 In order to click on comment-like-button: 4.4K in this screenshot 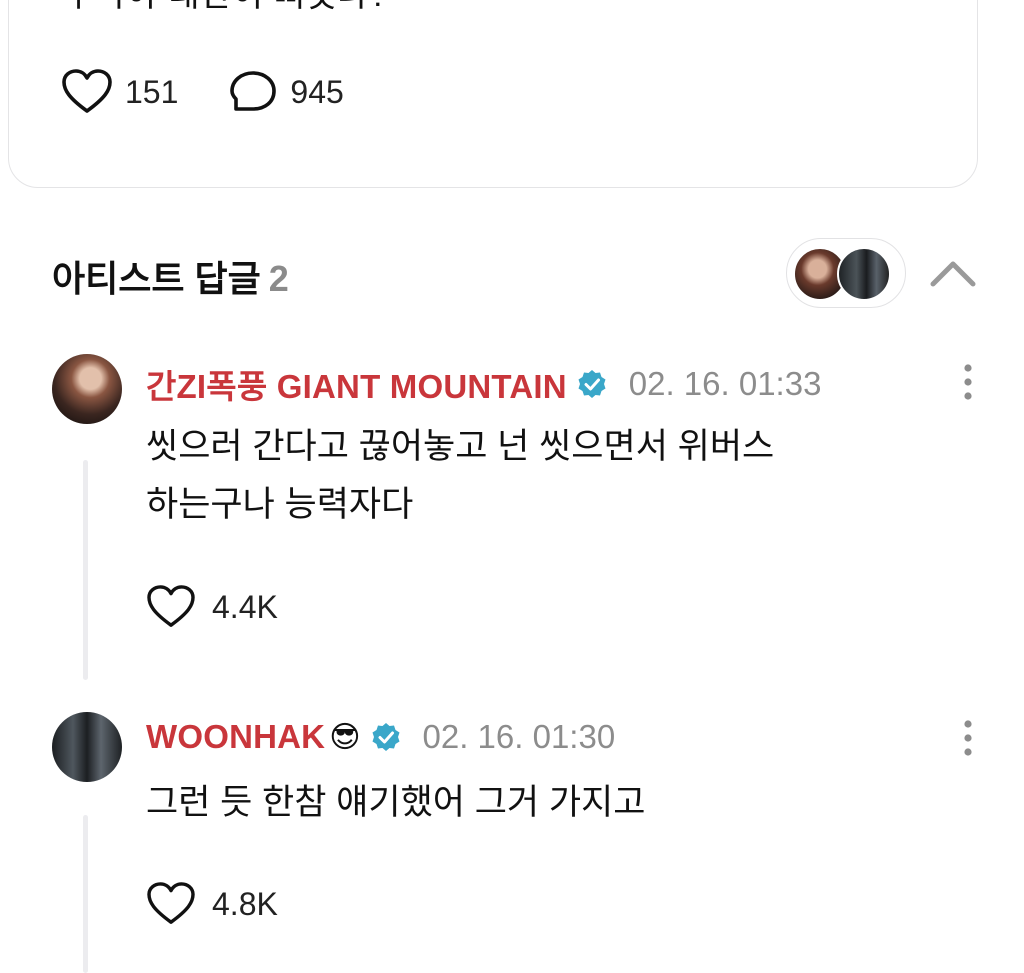, I will do `click(212, 607)`.